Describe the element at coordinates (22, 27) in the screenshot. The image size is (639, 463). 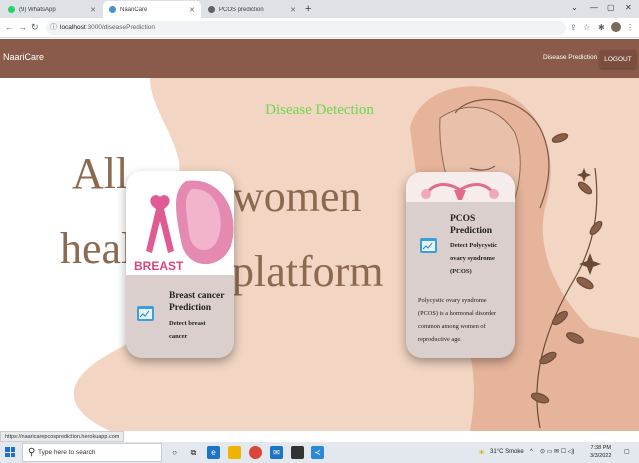
I see `forward-arrow-icon: →` at that location.